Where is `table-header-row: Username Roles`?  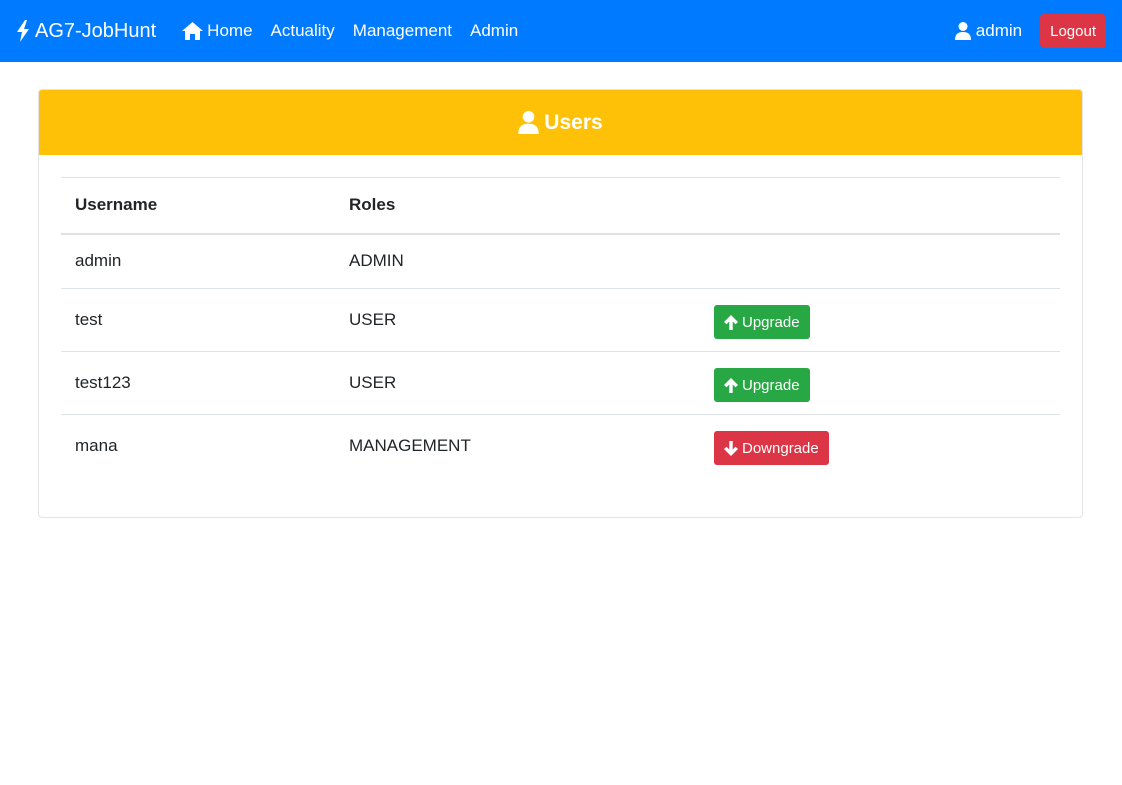 table-header-row: Username Roles is located at coordinates (560, 205).